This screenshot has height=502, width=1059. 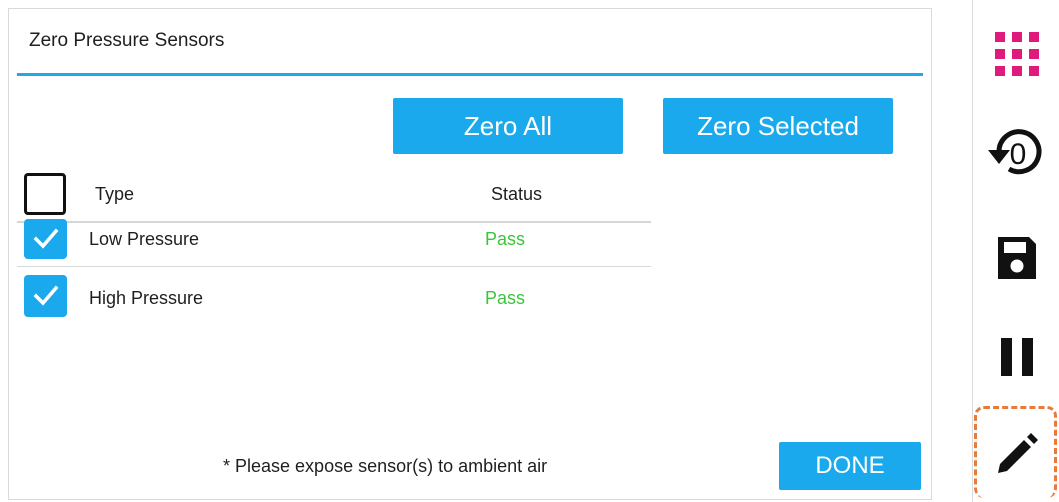 I want to click on row-checkbox-low-pressure, so click(x=45, y=239).